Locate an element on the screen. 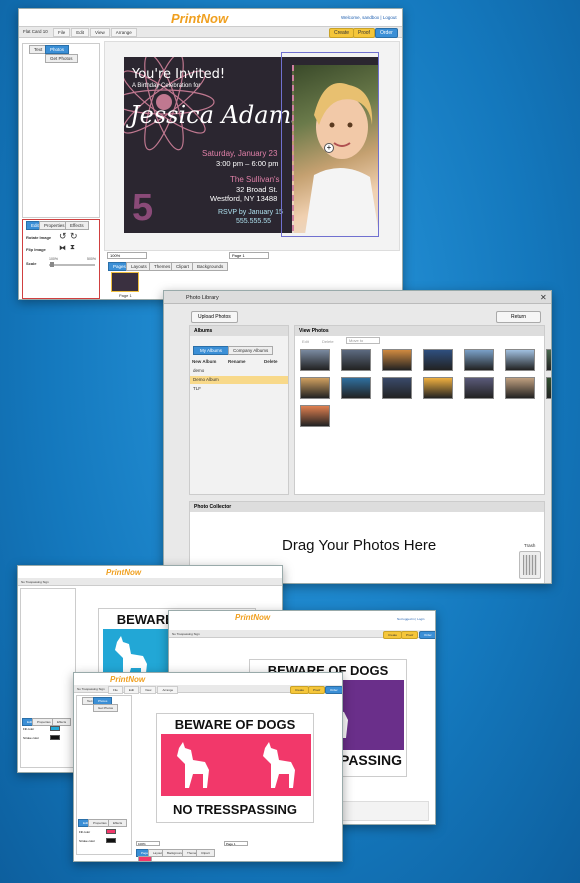 The width and height of the screenshot is (580, 883). tab-photos: Photos is located at coordinates (57, 49).